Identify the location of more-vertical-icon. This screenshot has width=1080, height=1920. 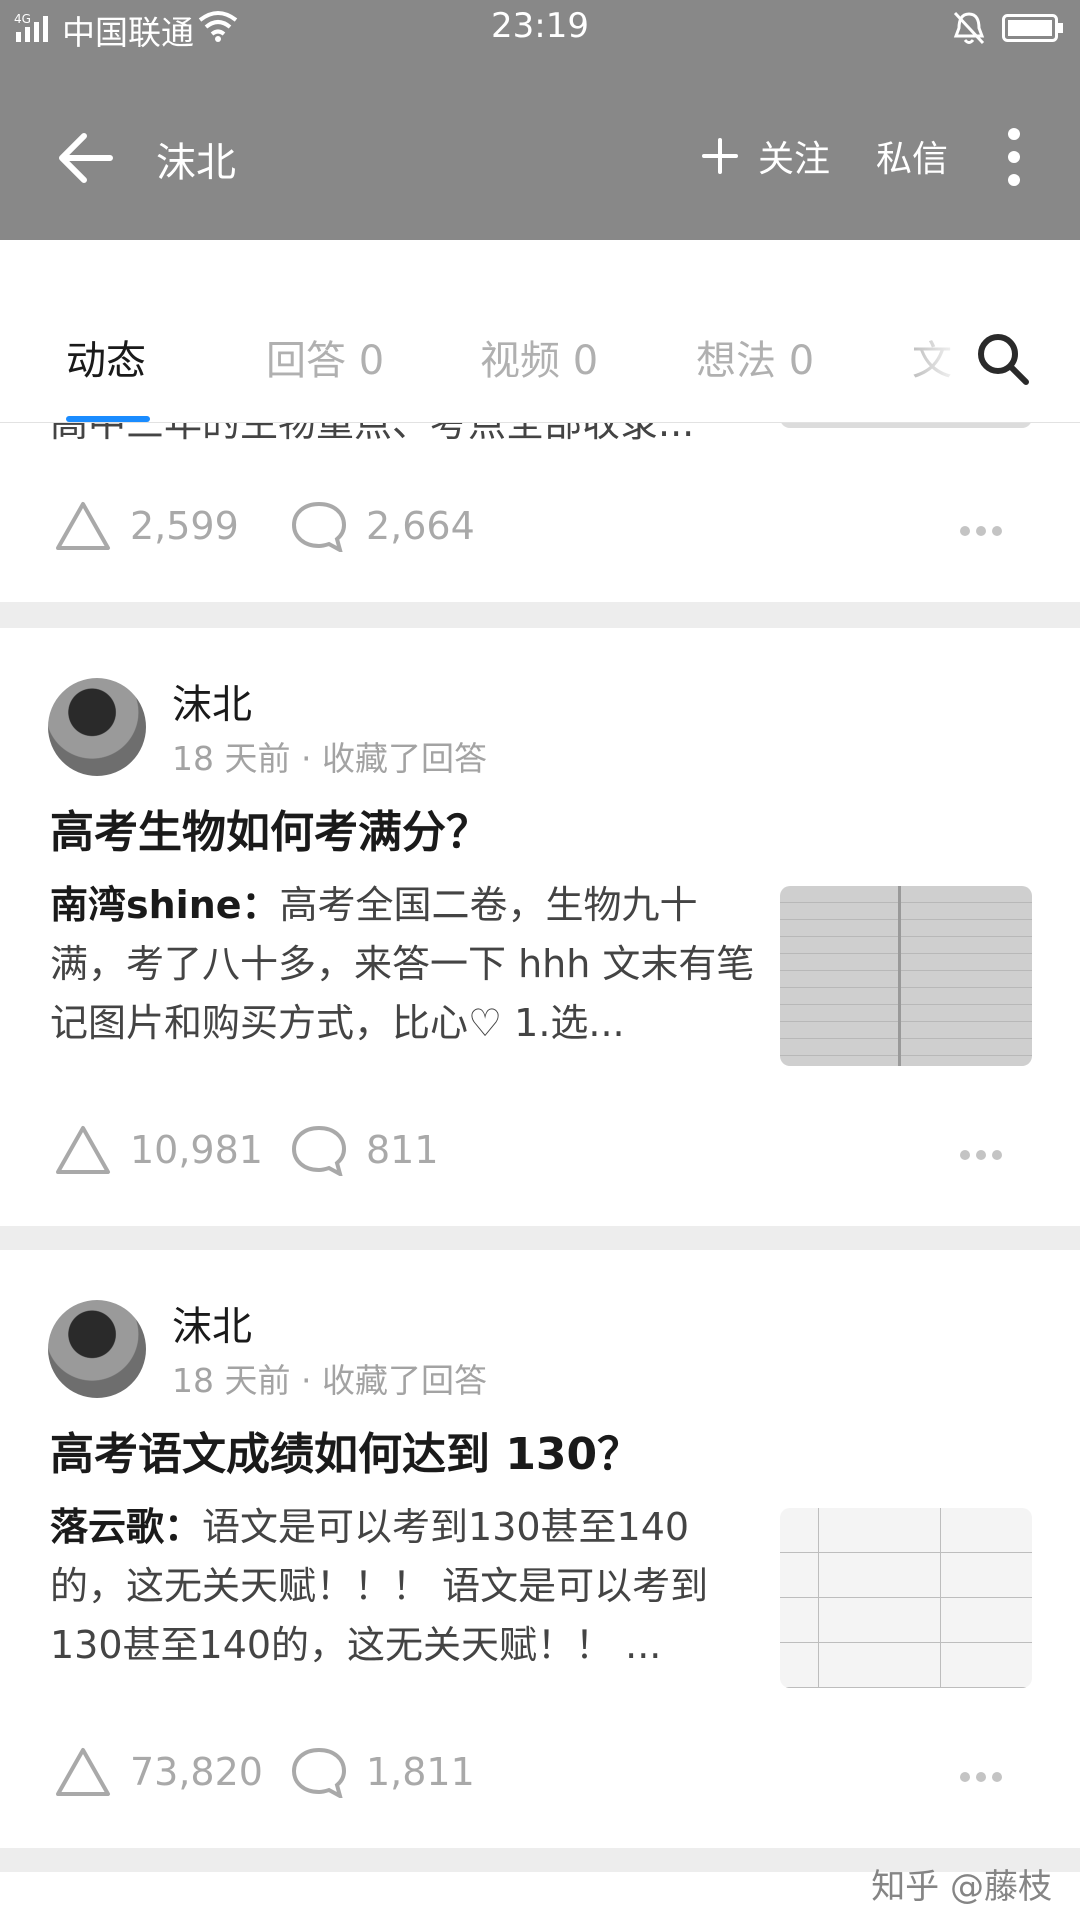
(1014, 157).